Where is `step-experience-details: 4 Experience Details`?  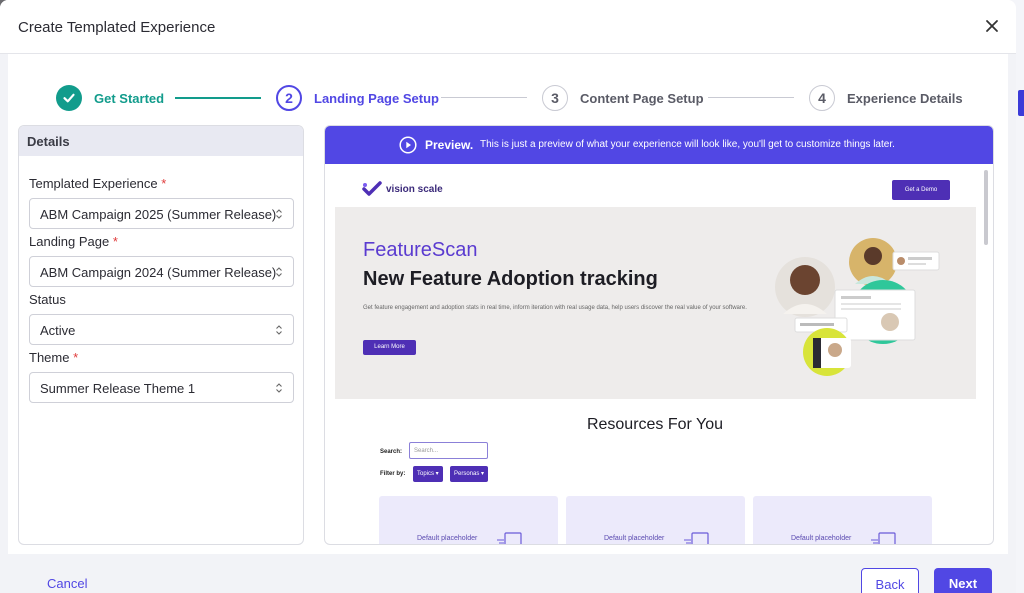
step-experience-details: 4 Experience Details is located at coordinates (886, 98).